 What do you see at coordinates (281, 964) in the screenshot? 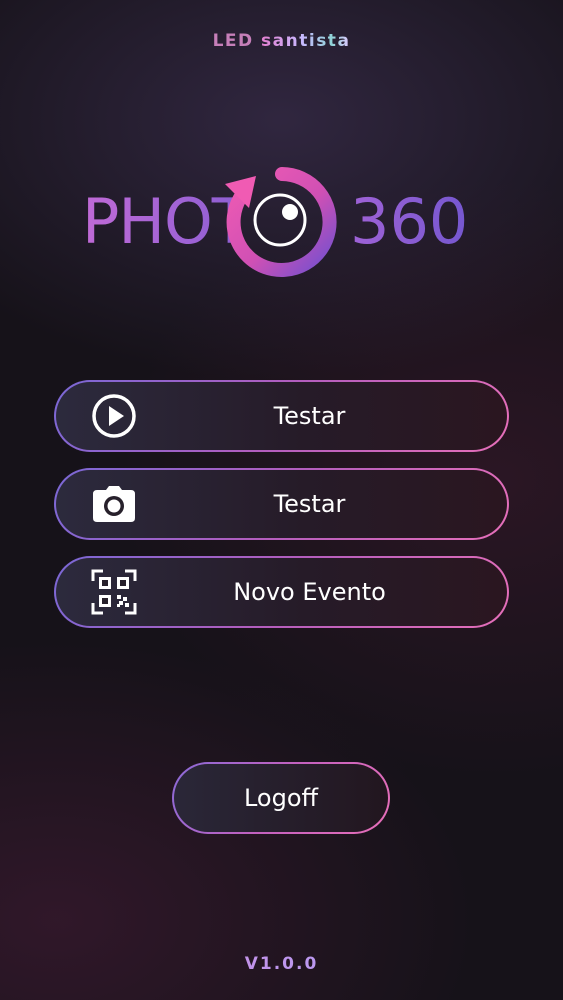
I see `app-version: V1.0.0` at bounding box center [281, 964].